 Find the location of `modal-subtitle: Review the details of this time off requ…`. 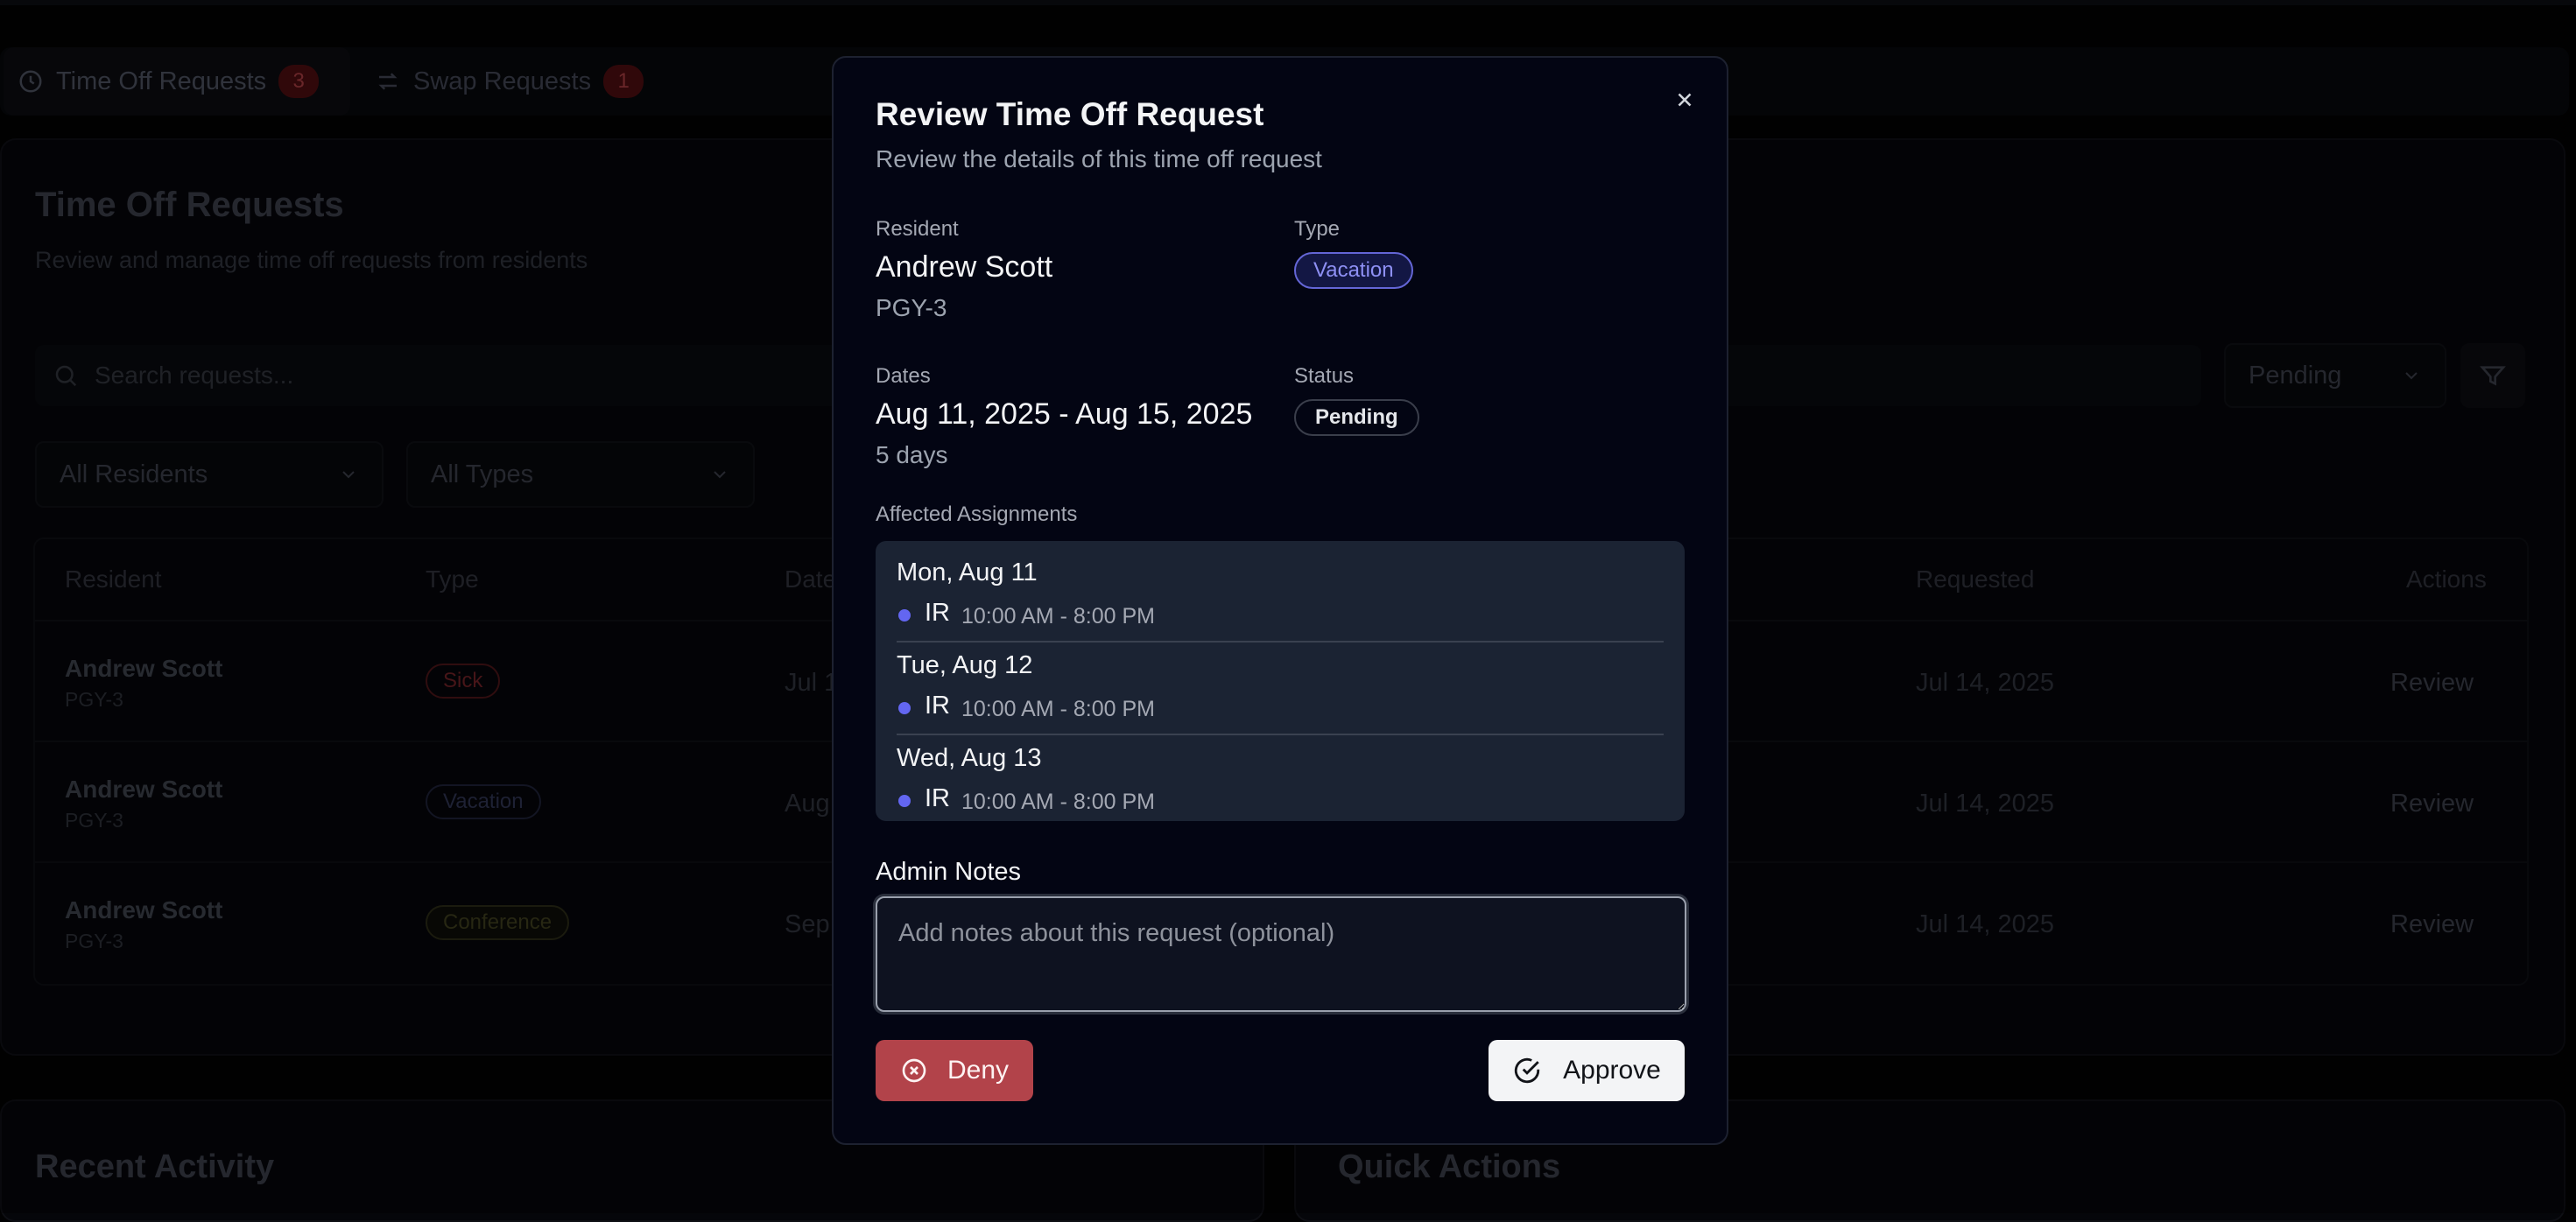

modal-subtitle: Review the details of this time off requ… is located at coordinates (1099, 158).